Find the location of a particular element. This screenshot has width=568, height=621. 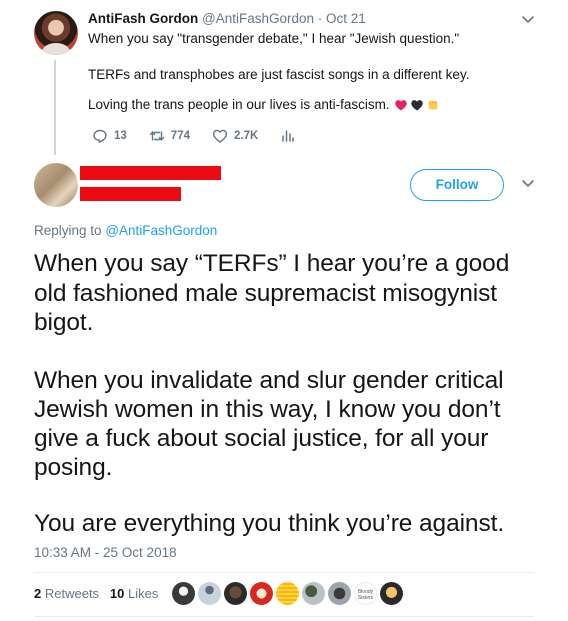

tweet-text-line: bigot. is located at coordinates (64, 322).